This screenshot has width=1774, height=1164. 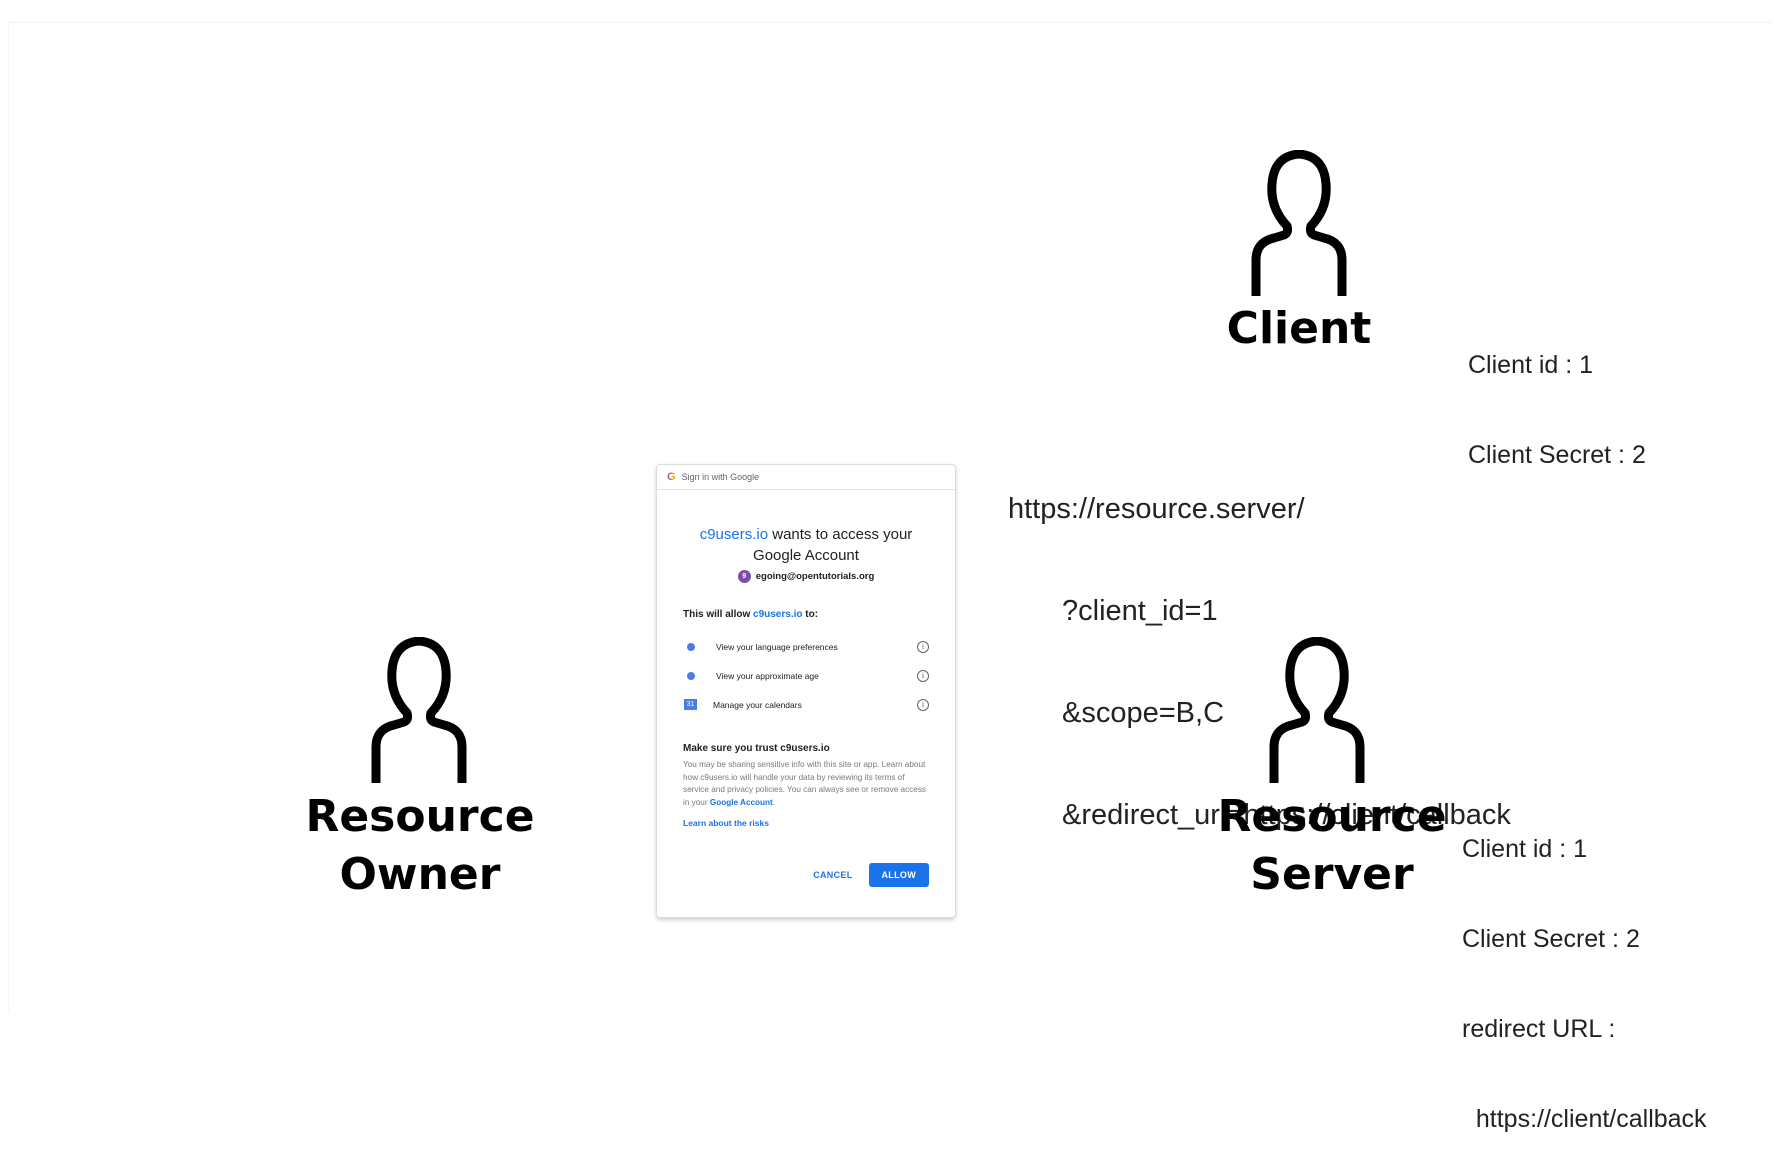 What do you see at coordinates (1299, 224) in the screenshot?
I see `client-person-icon` at bounding box center [1299, 224].